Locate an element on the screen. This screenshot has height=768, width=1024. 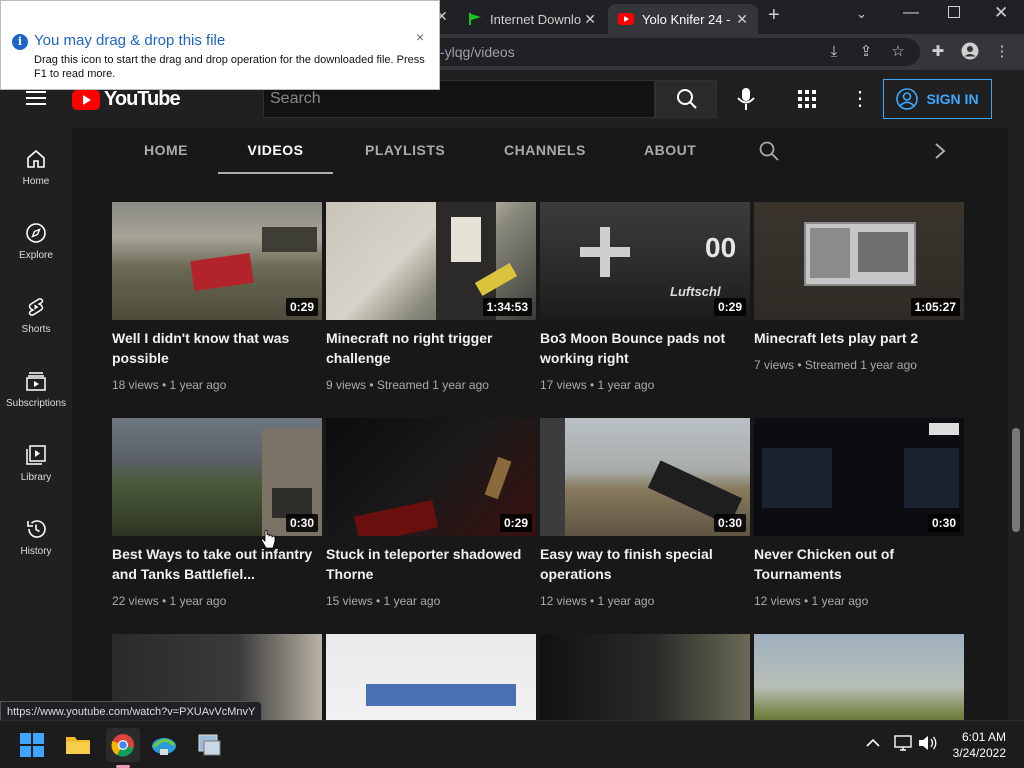
video-duration: 1:34:53 is located at coordinates (507, 307).